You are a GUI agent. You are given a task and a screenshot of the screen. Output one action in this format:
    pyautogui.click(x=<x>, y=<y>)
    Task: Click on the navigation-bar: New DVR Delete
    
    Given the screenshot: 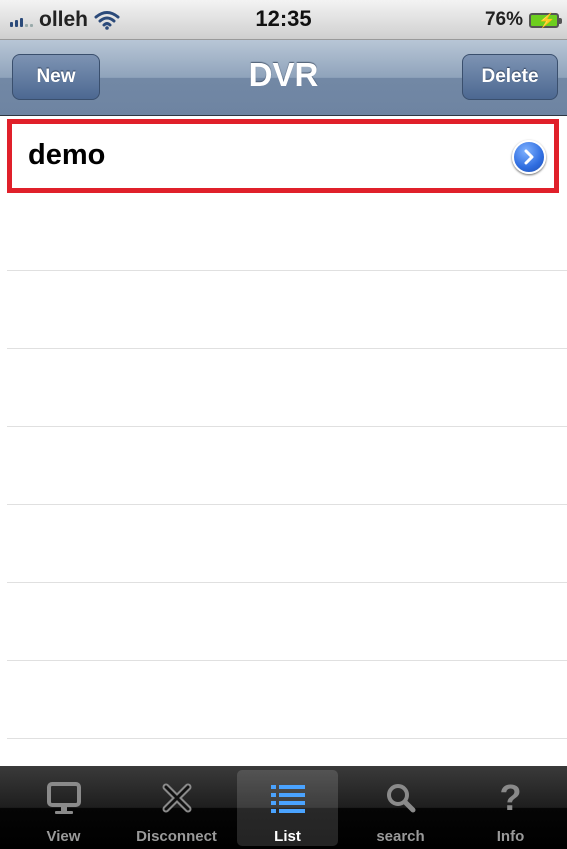 What is the action you would take?
    pyautogui.click(x=283, y=78)
    